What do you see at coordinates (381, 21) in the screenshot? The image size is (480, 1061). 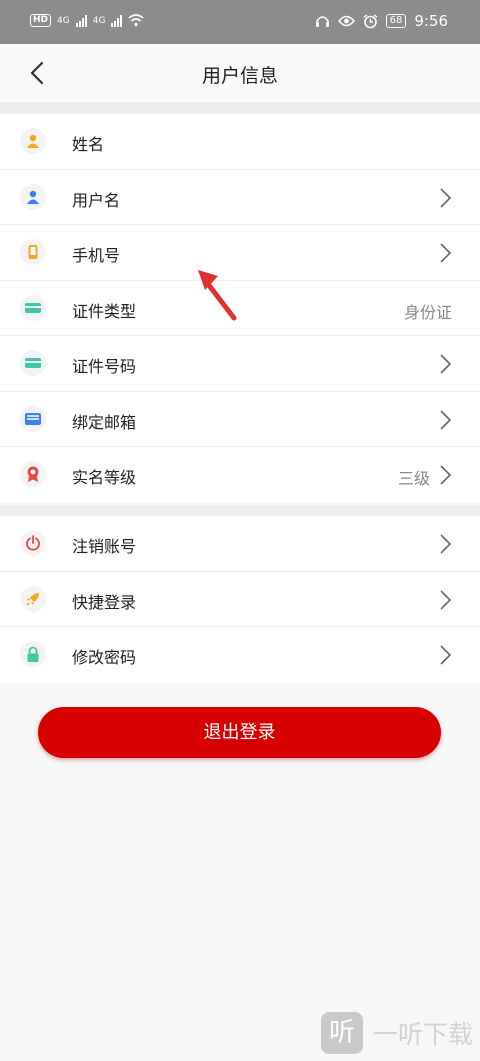 I see `status-right: 68 9:56` at bounding box center [381, 21].